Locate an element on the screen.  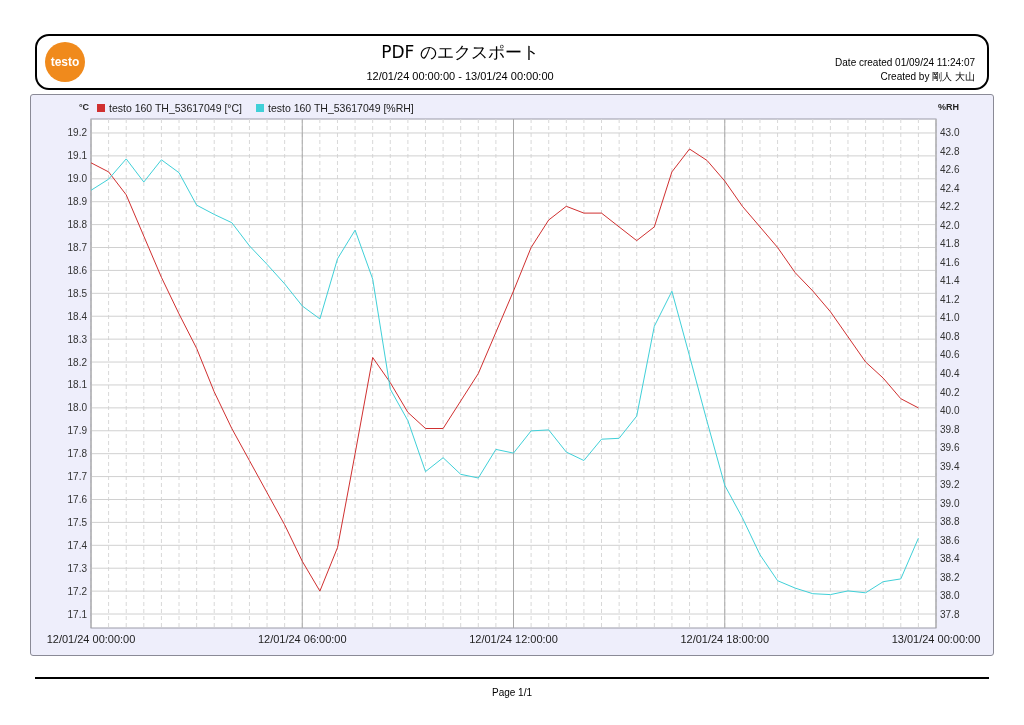
axis-tick-label: 13/01/24 00:00:00 is located at coordinates (936, 639).